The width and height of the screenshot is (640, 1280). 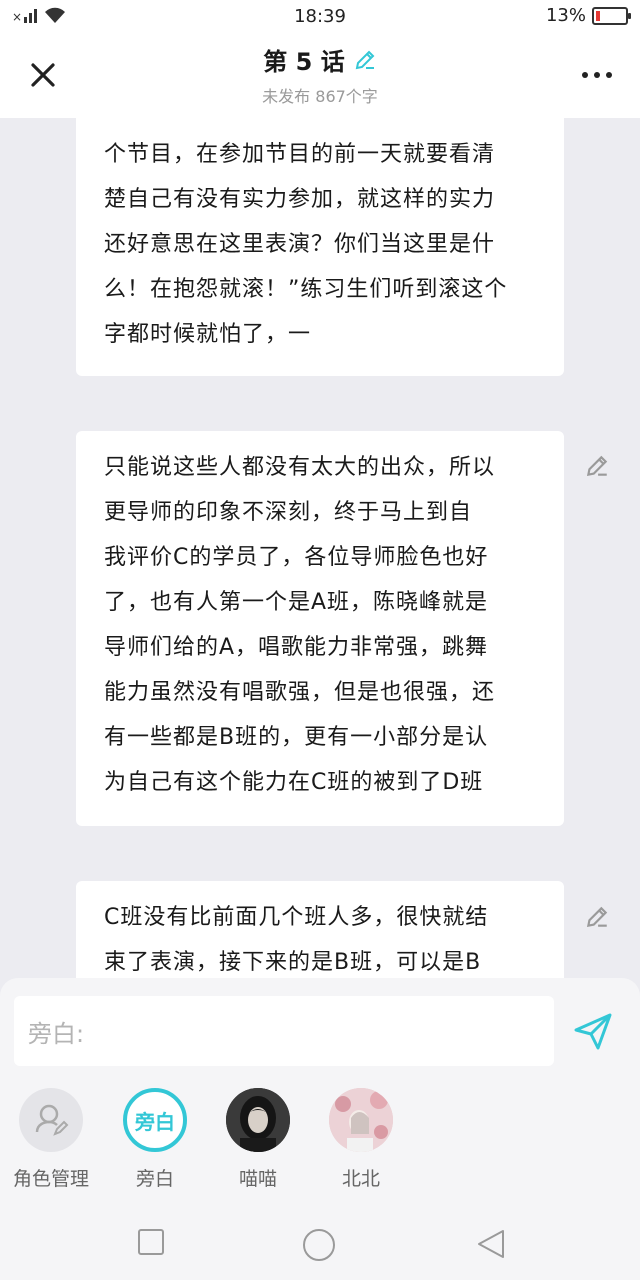 What do you see at coordinates (565, 15) in the screenshot?
I see `battery-percentage: 13%` at bounding box center [565, 15].